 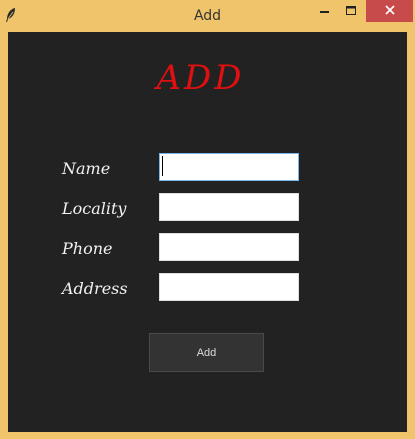 I want to click on close-button, so click(x=389, y=11).